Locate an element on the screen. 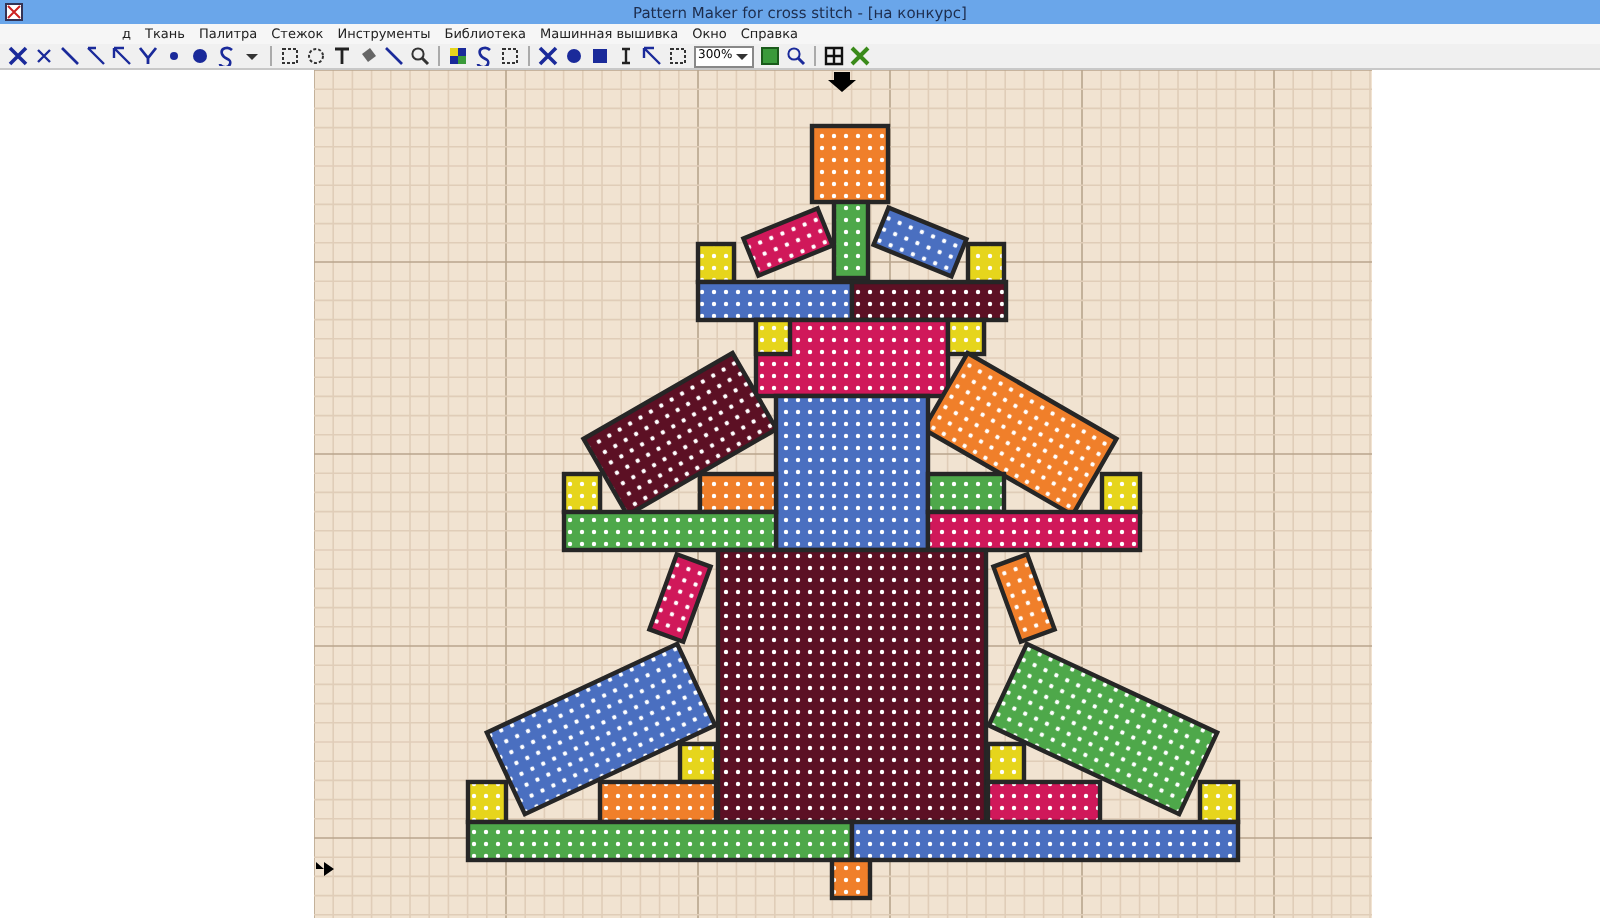 The height and width of the screenshot is (920, 1600). half-cross-icon is located at coordinates (44, 56).